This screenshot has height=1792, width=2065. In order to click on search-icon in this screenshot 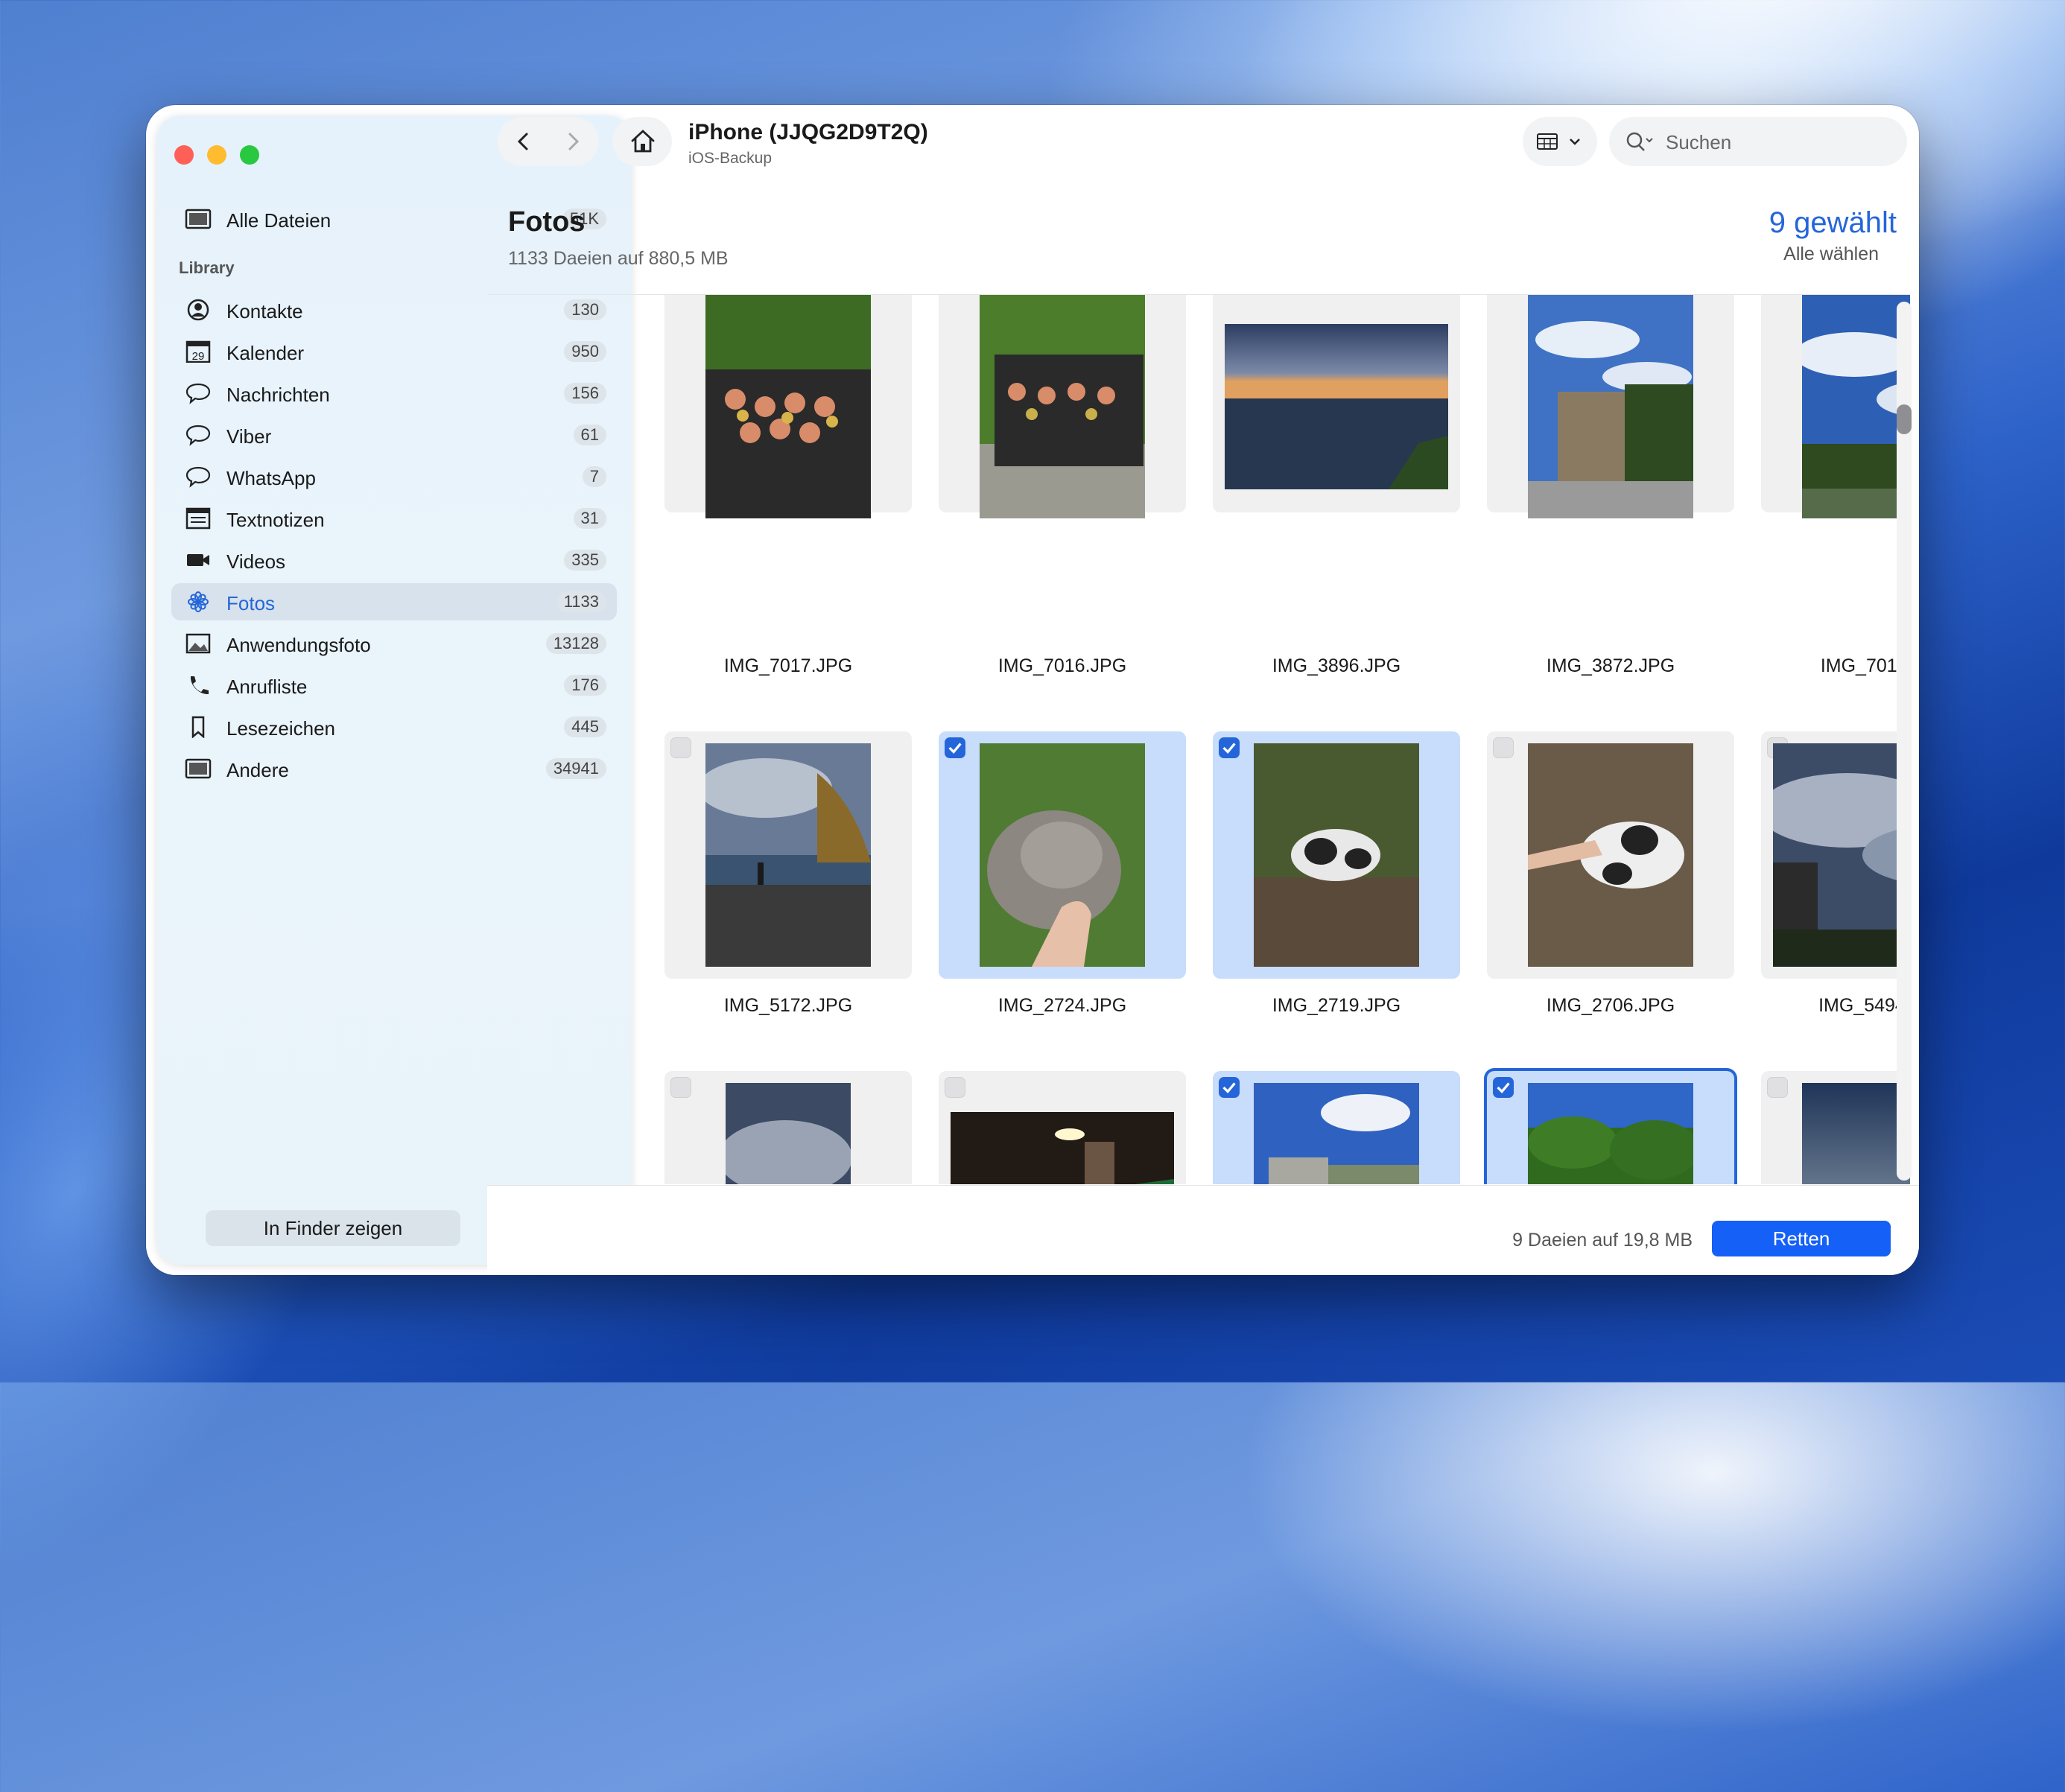, I will do `click(1639, 141)`.